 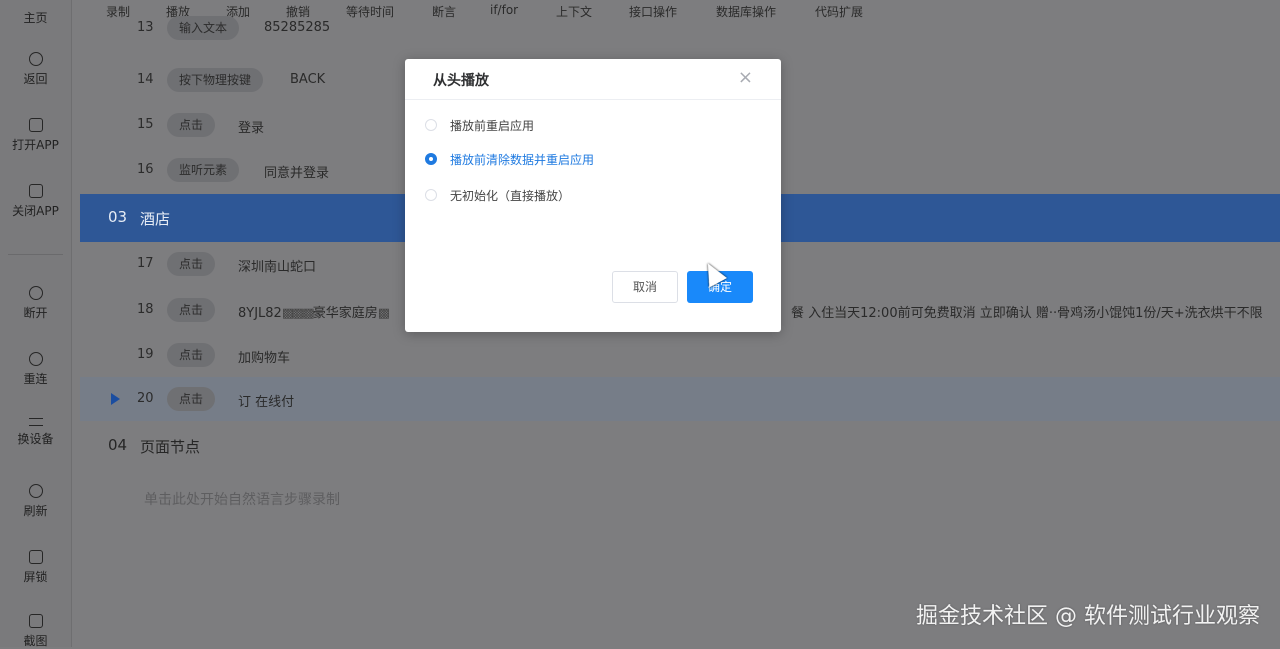 I want to click on sidebar: 主页 返回 打开APP 关闭APP 断开 重连 换设备 刷新 屏锁 截图, so click(x=36, y=324).